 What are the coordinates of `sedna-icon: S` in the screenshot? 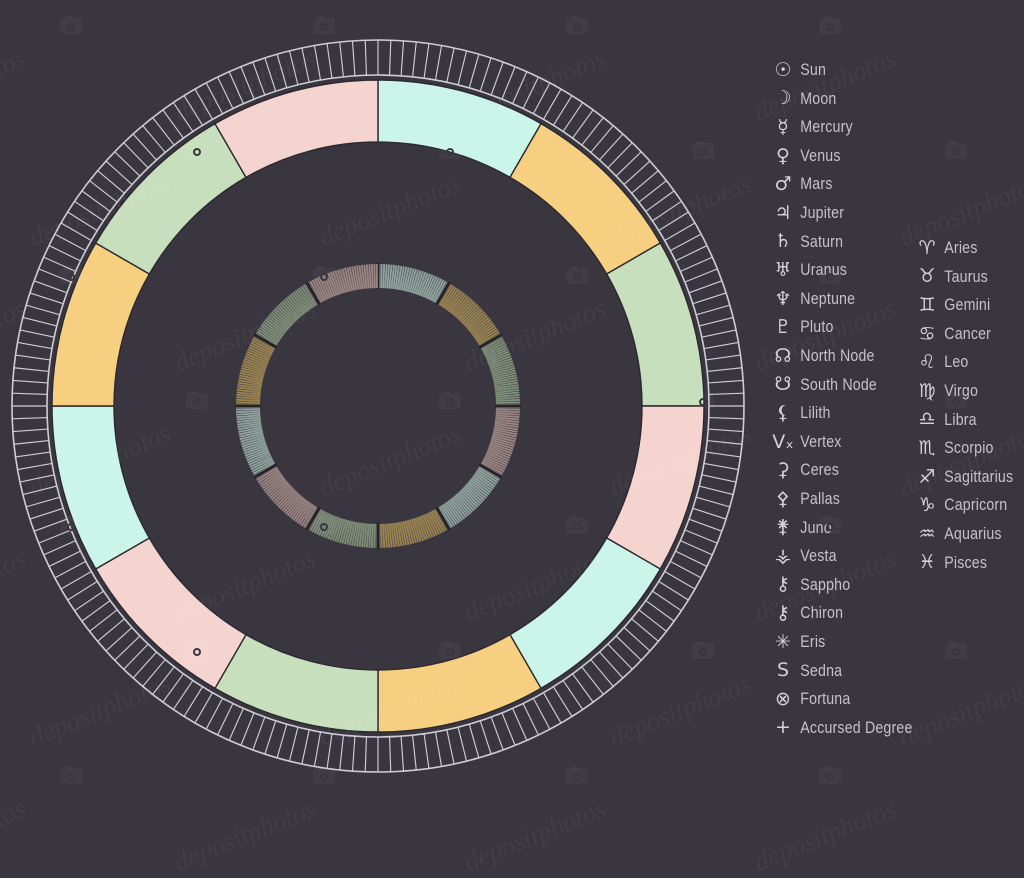 It's located at (783, 670).